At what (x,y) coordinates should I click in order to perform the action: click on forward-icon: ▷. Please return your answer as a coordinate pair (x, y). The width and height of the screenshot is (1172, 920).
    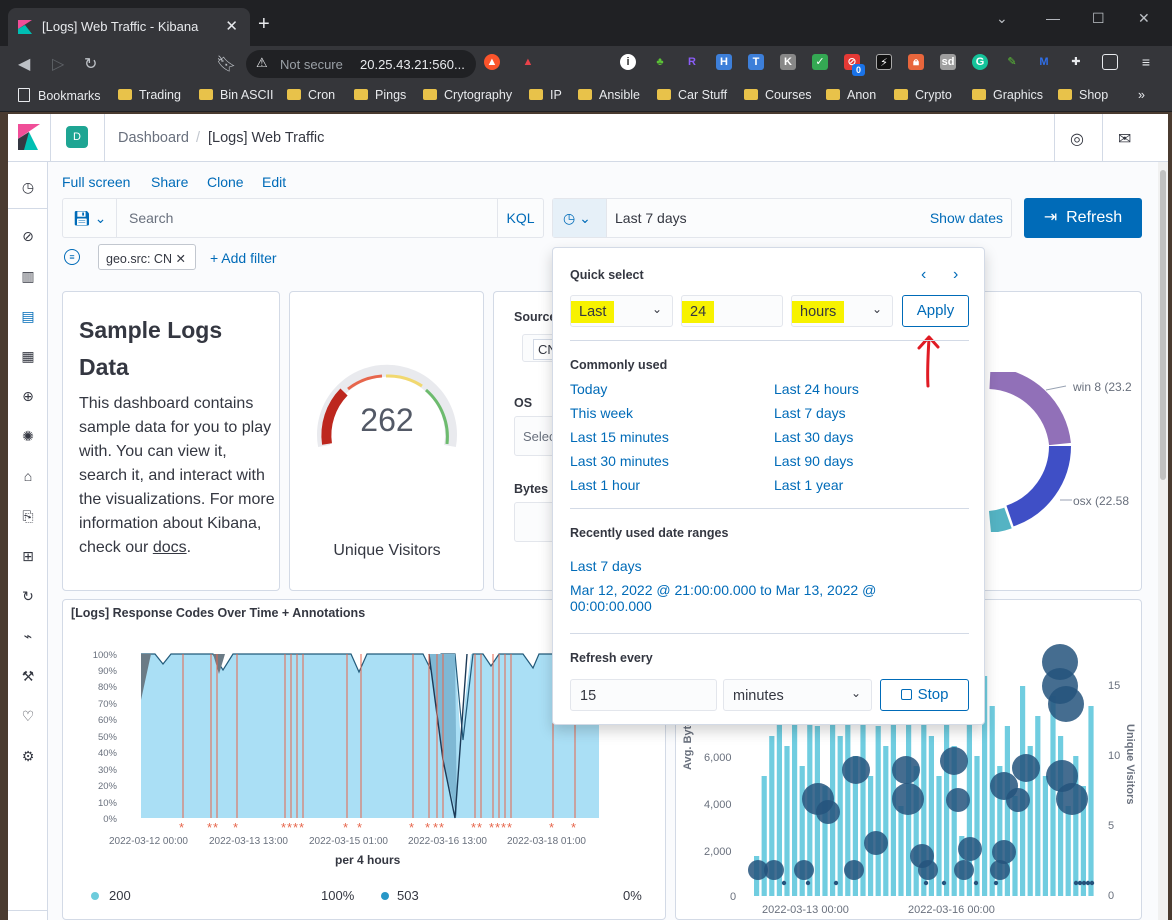
    Looking at the image, I should click on (58, 64).